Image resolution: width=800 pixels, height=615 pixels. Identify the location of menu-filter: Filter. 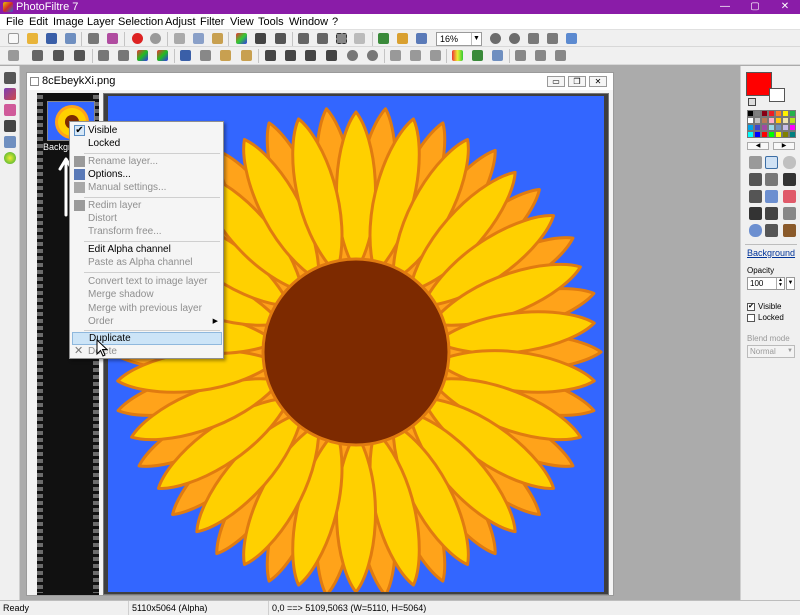
(212, 22).